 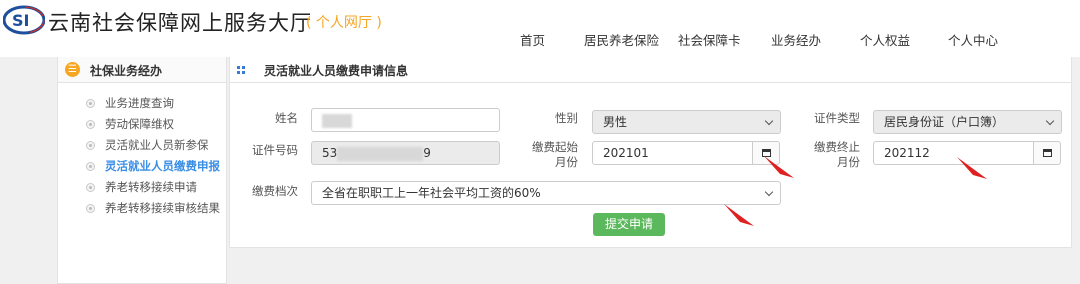 I want to click on id-number-label: 证件号码, so click(x=275, y=150).